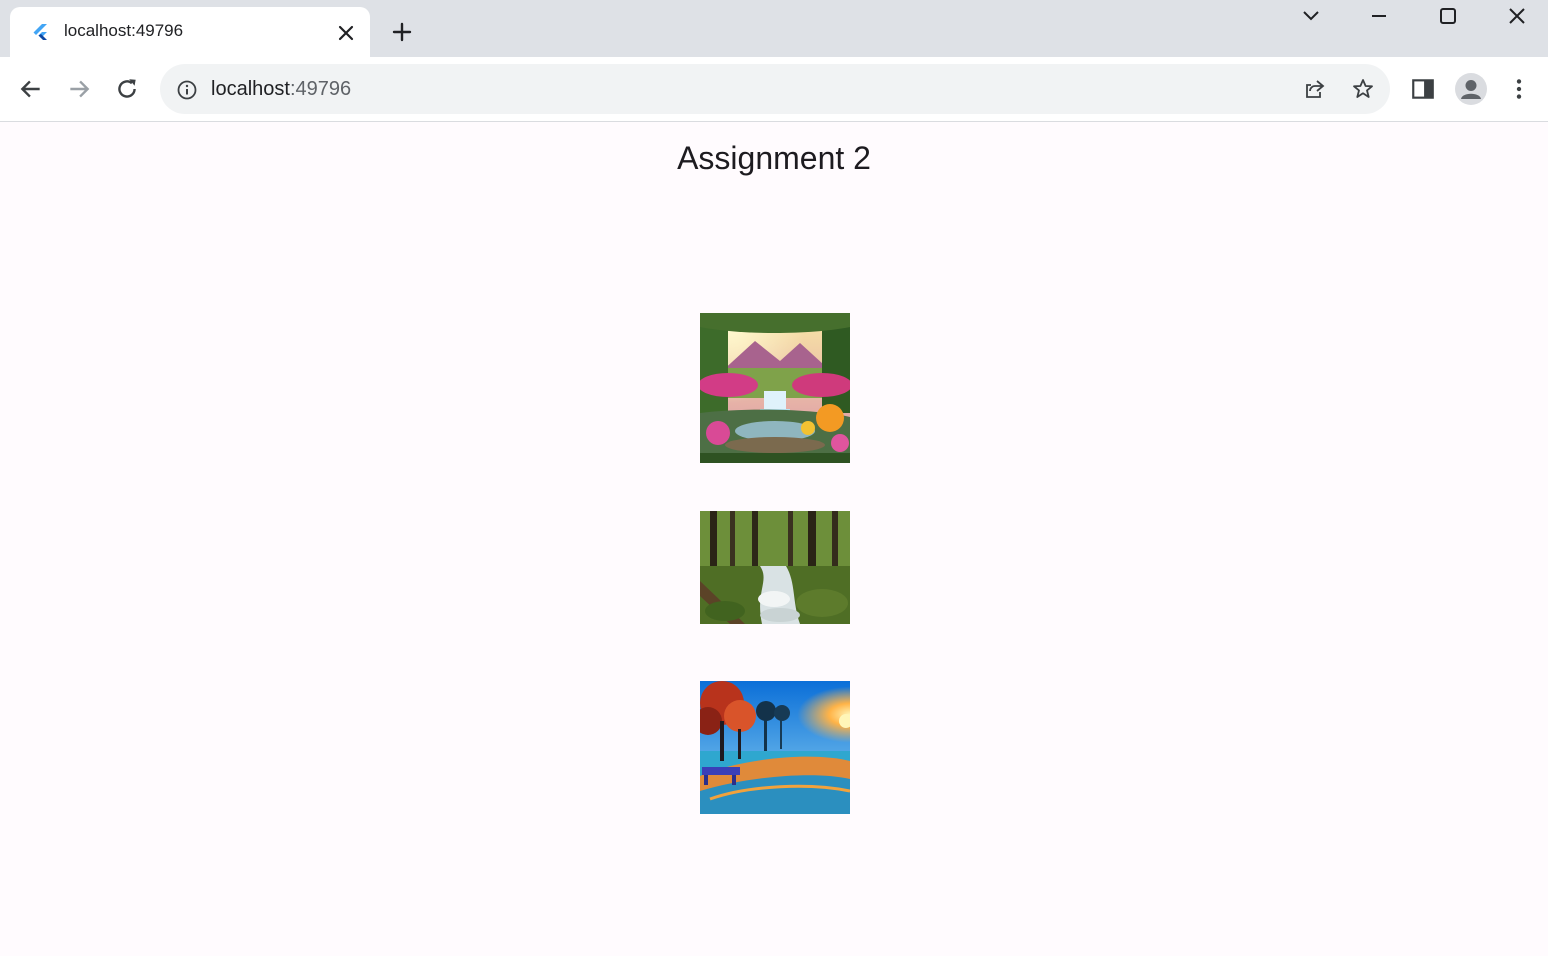 The height and width of the screenshot is (956, 1548). I want to click on page-title: Assignment 2, so click(774, 158).